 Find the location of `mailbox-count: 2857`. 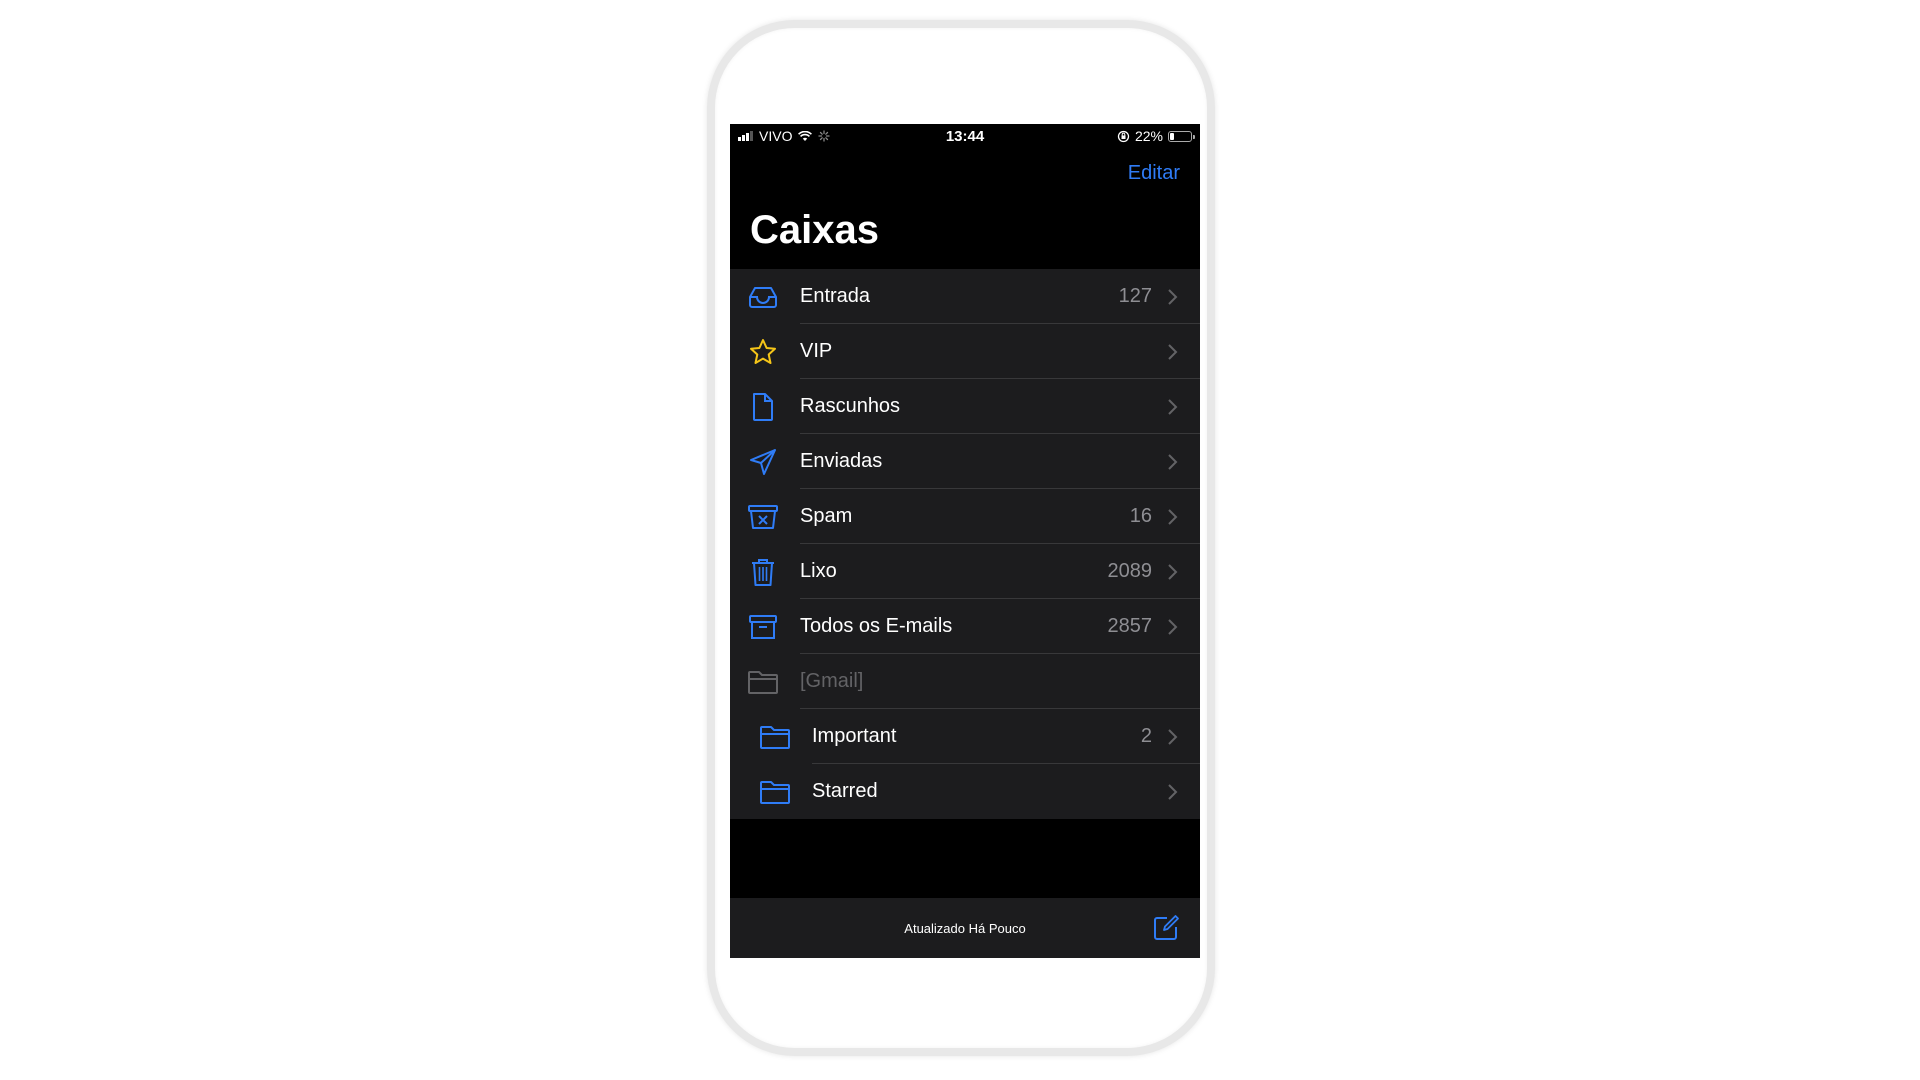

mailbox-count: 2857 is located at coordinates (1130, 626).